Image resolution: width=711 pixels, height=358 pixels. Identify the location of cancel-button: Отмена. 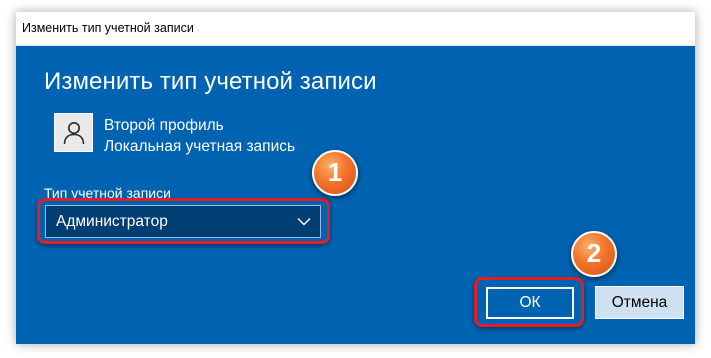
(639, 302).